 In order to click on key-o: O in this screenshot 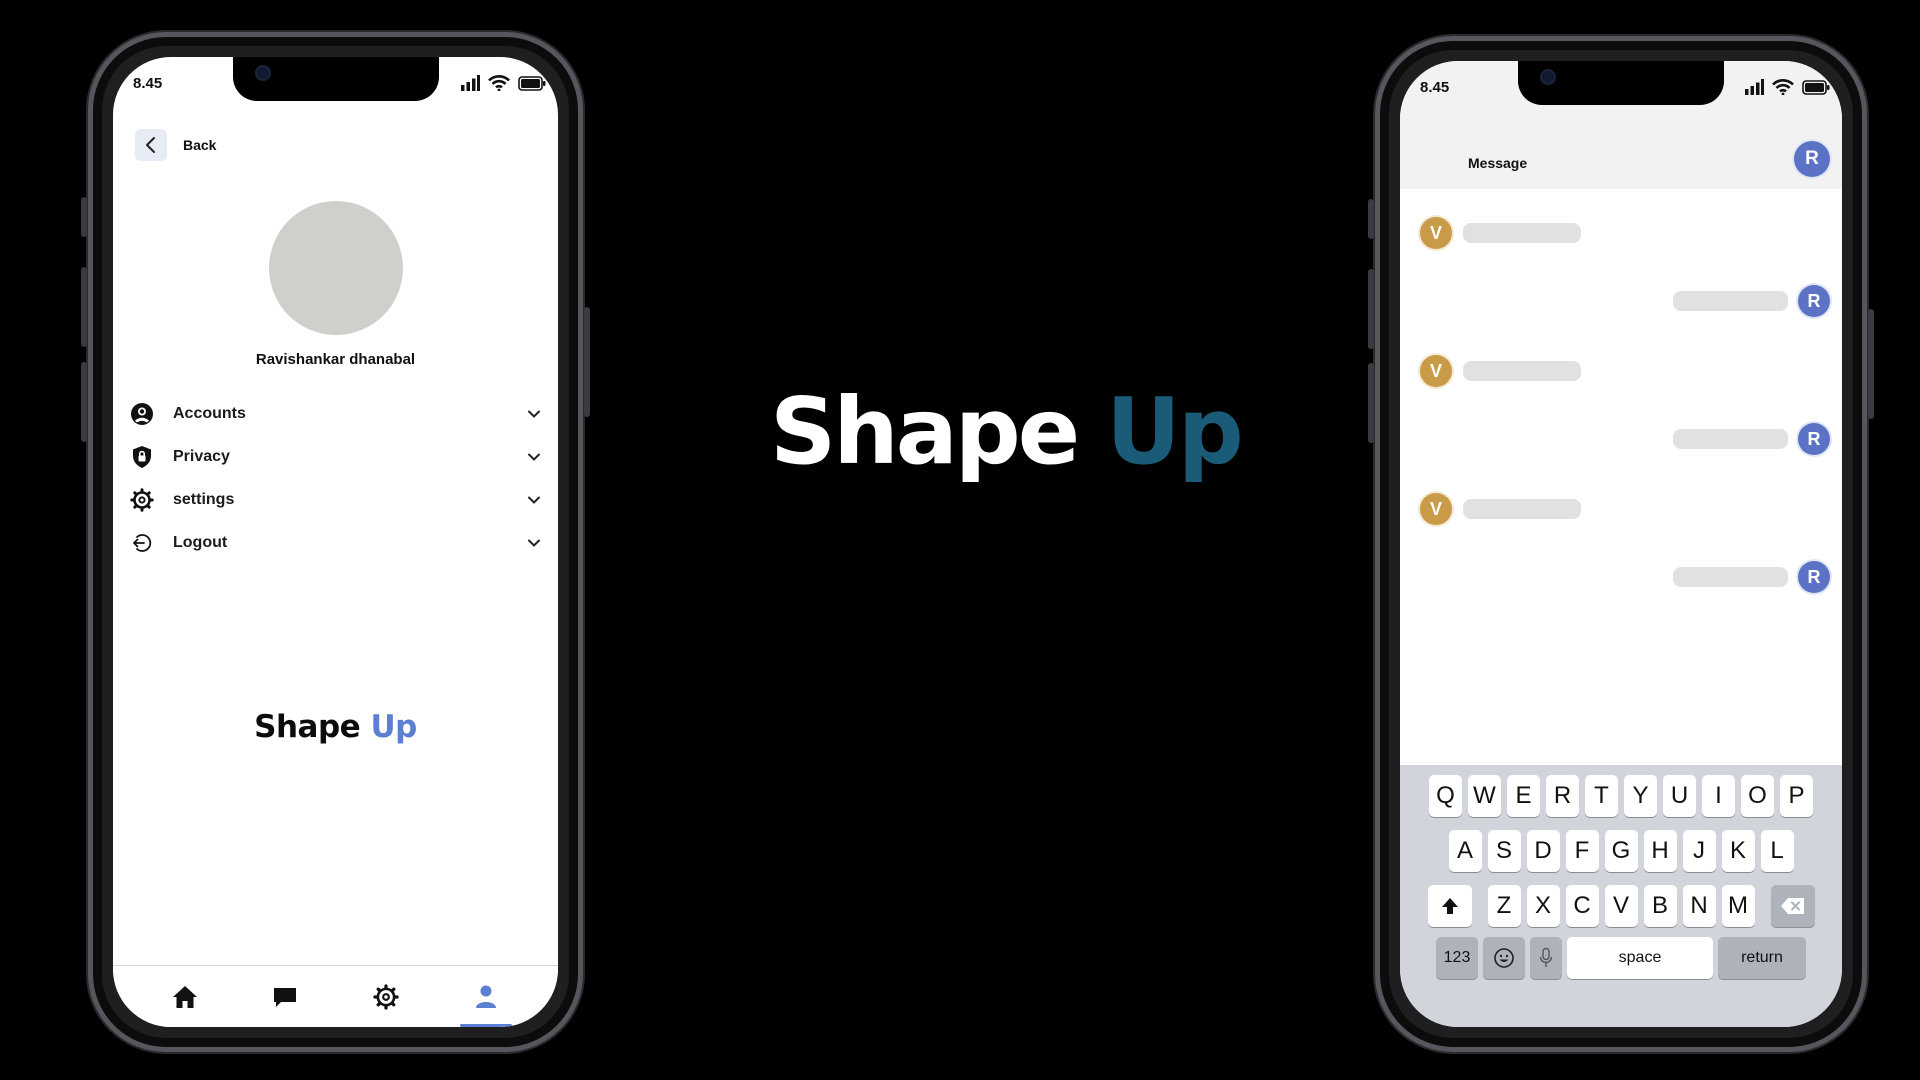, I will do `click(1757, 796)`.